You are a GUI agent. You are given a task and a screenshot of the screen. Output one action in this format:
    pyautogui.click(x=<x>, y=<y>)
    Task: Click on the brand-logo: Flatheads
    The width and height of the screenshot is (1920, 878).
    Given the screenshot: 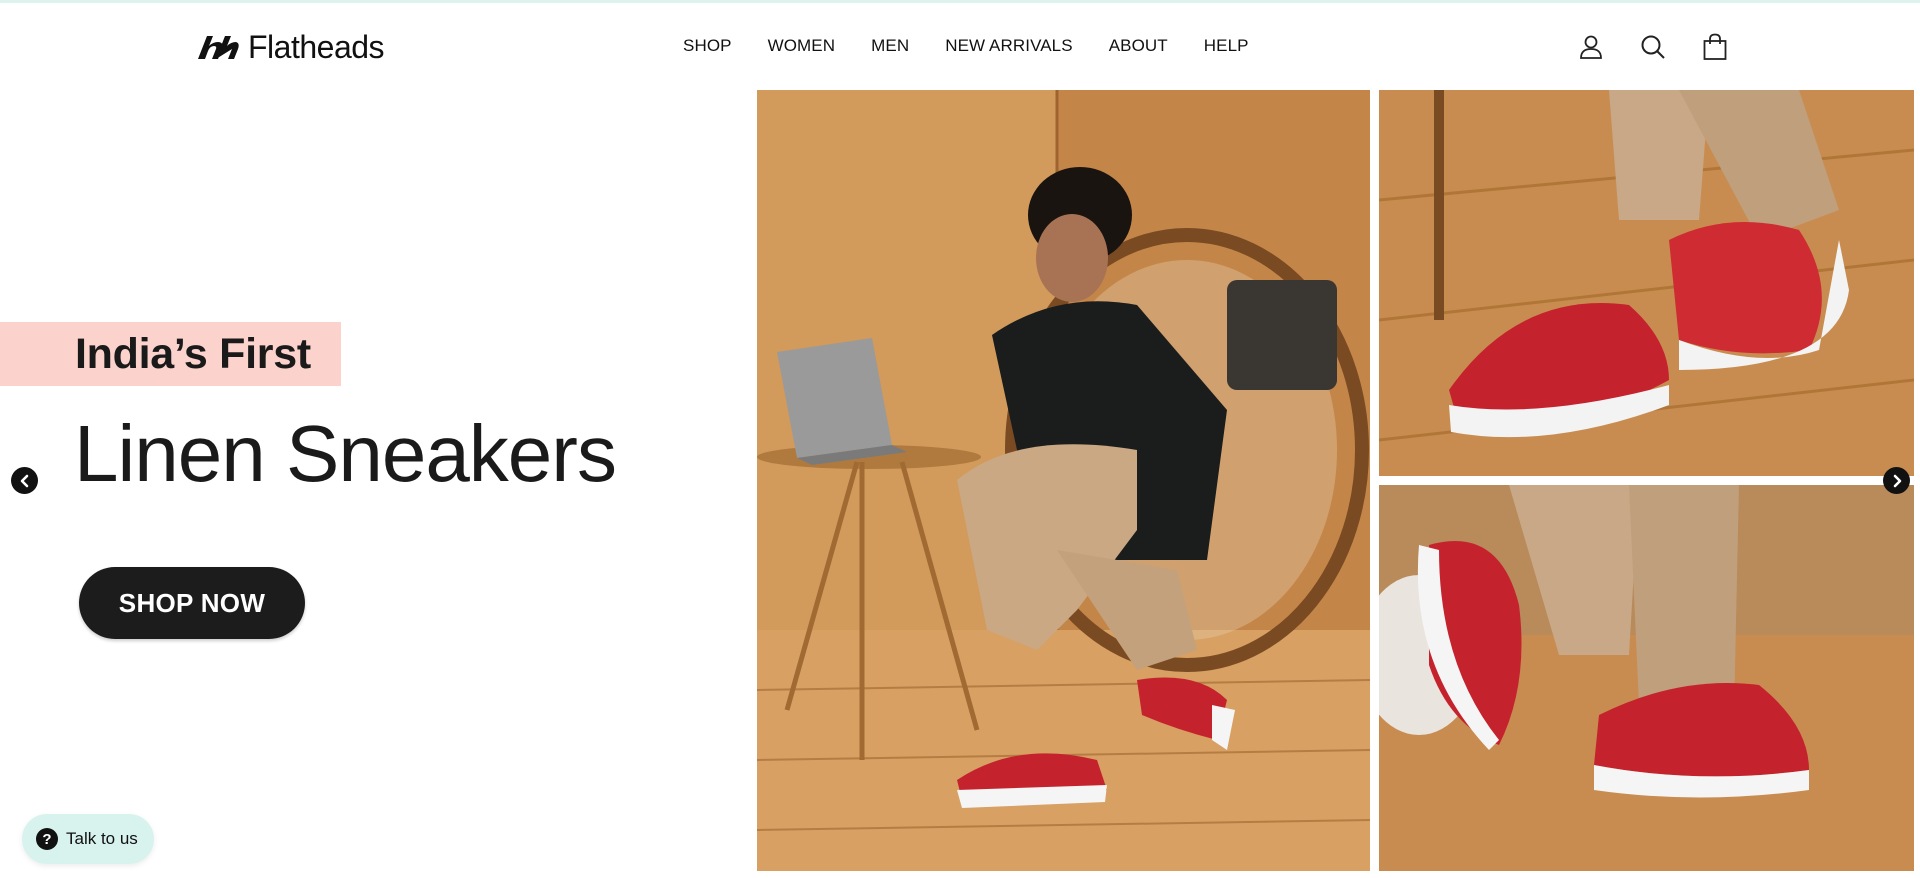 What is the action you would take?
    pyautogui.click(x=289, y=46)
    